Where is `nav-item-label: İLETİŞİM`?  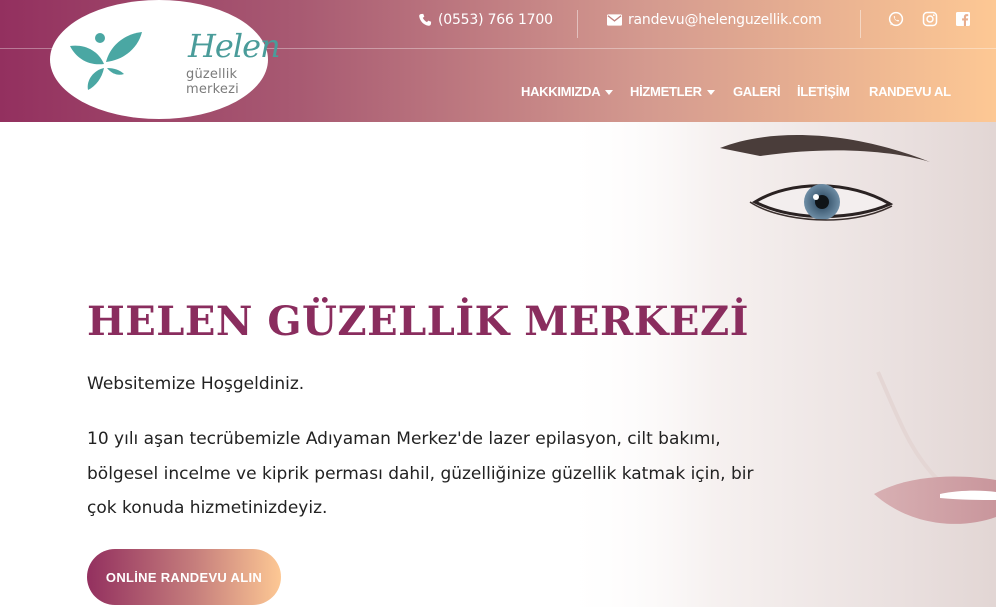
nav-item-label: İLETİŞİM is located at coordinates (823, 91).